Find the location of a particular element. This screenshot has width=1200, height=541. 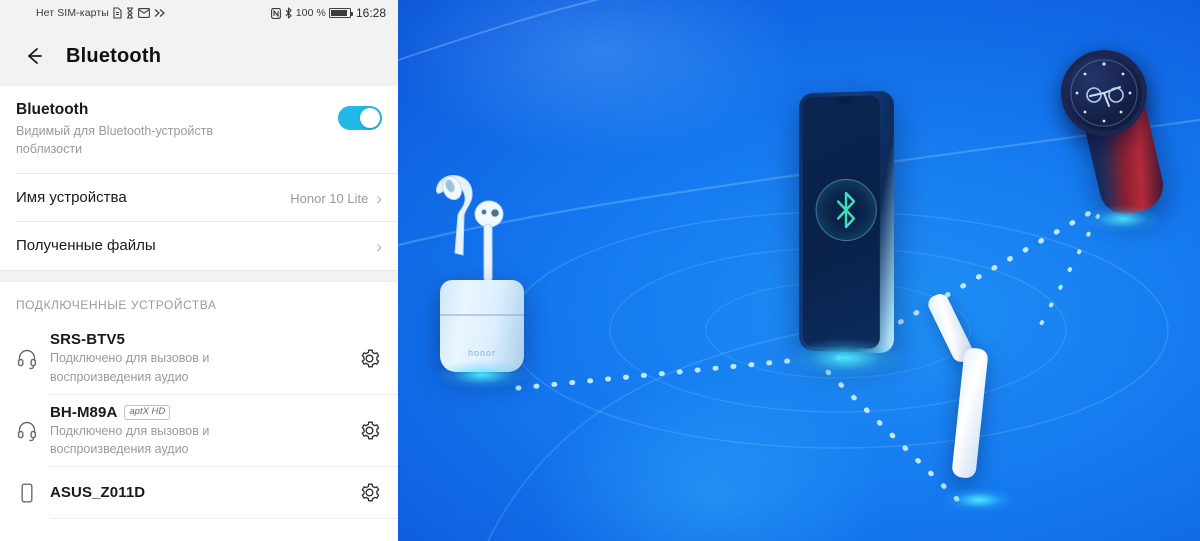

device-info: ASUS_Z011D is located at coordinates (203, 492).